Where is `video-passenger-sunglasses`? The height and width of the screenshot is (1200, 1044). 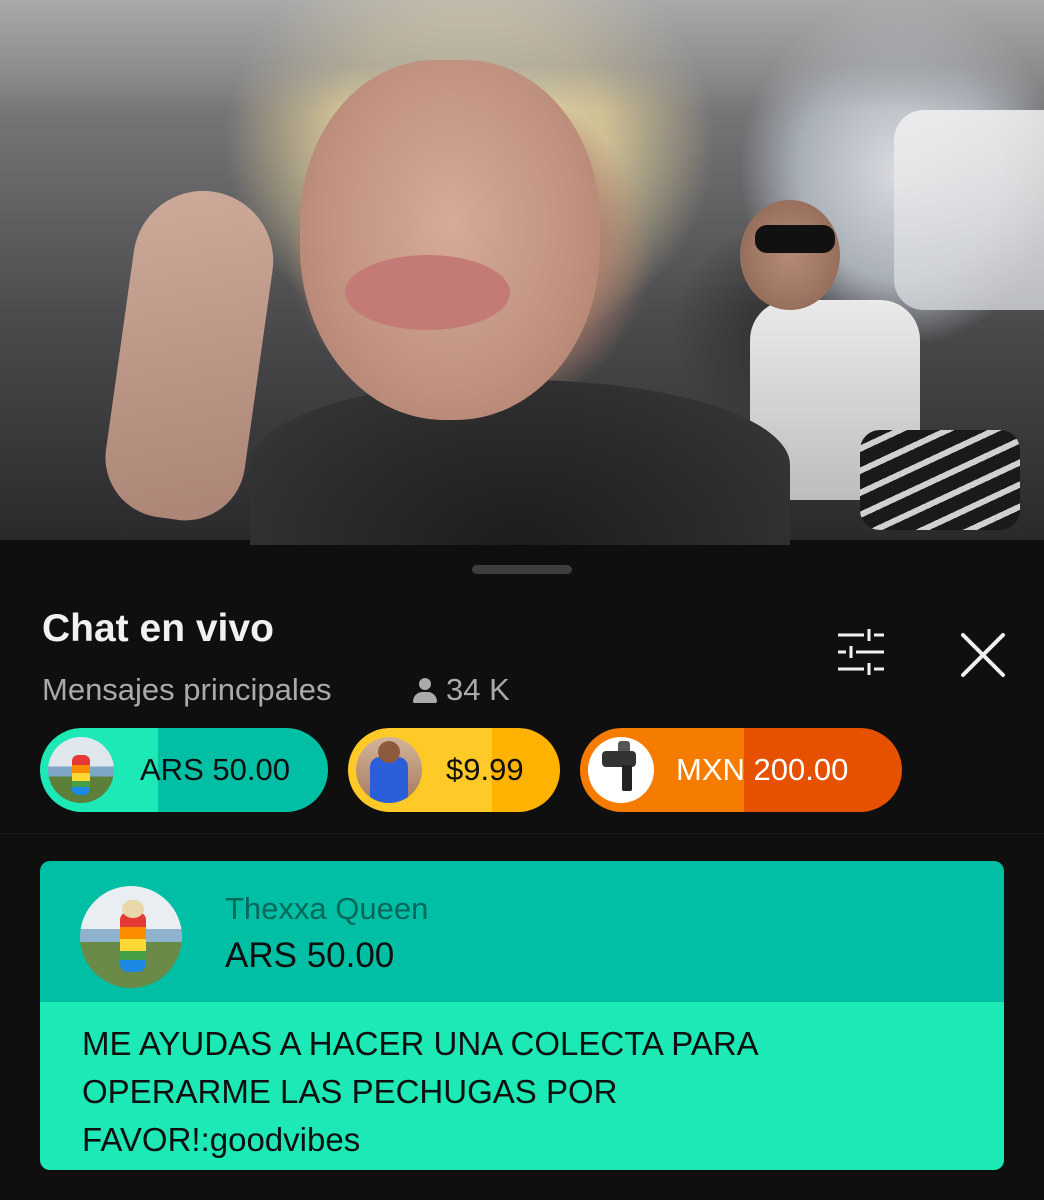
video-passenger-sunglasses is located at coordinates (795, 239).